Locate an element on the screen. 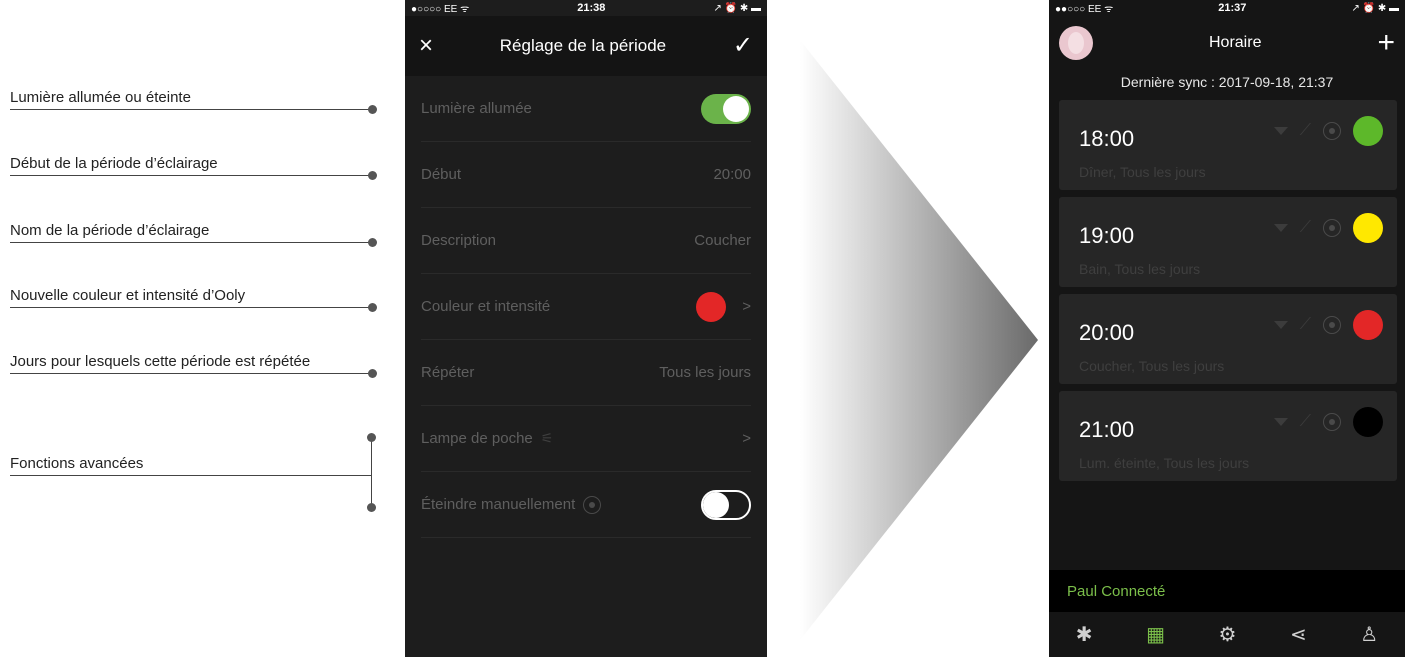 The height and width of the screenshot is (657, 1405). repeat-value: Tous les jours is located at coordinates (705, 372).